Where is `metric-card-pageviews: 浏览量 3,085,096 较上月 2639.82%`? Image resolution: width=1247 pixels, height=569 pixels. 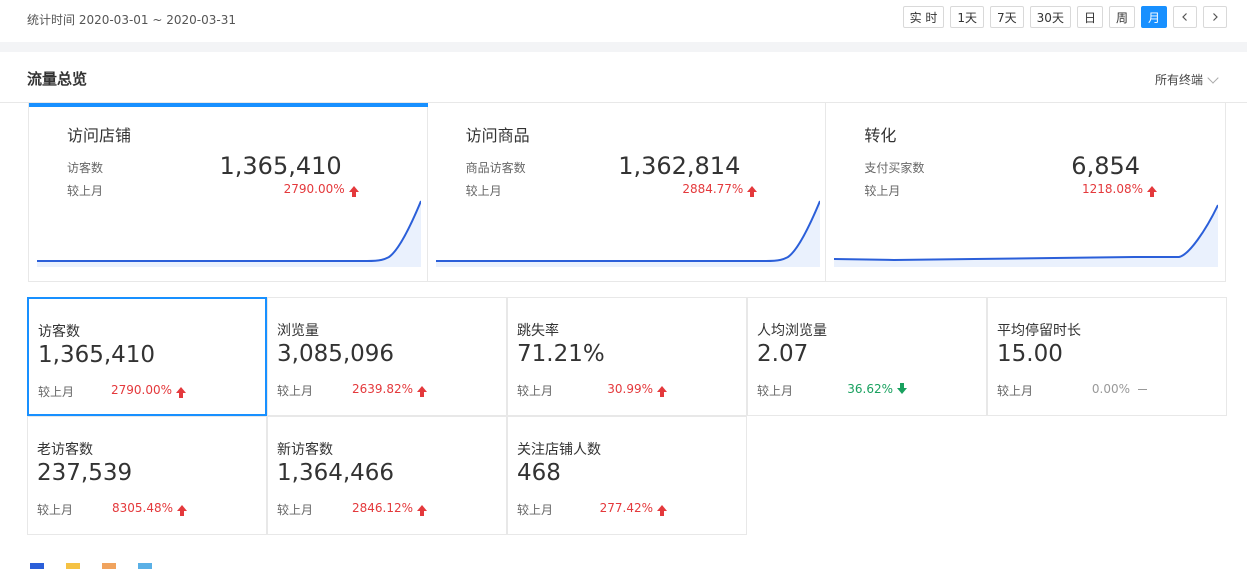
metric-card-pageviews: 浏览量 3,085,096 较上月 2639.82% is located at coordinates (387, 356).